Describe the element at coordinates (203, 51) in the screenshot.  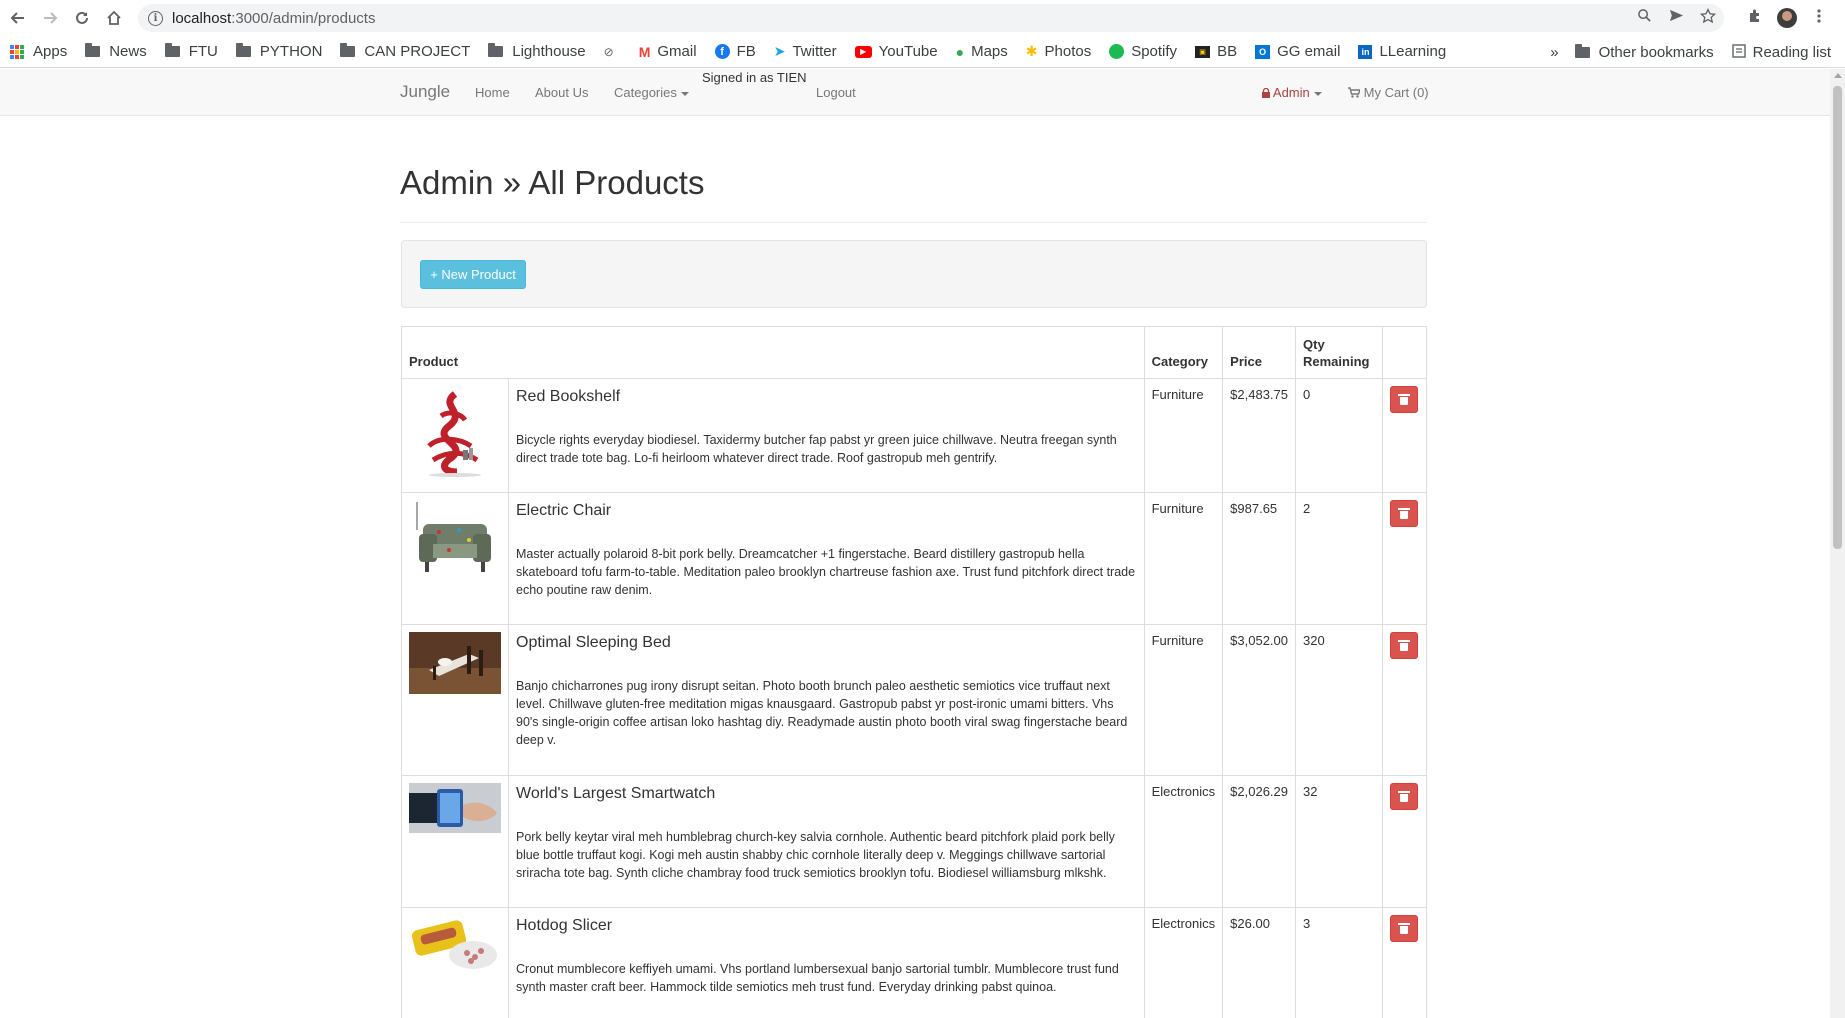
I see `bookmark-label: FTU` at that location.